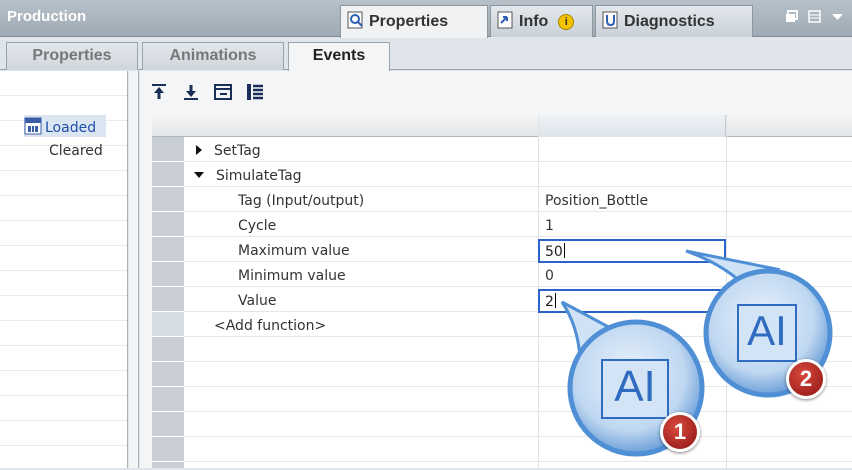 The image size is (852, 470). What do you see at coordinates (502, 126) in the screenshot?
I see `grid-header` at bounding box center [502, 126].